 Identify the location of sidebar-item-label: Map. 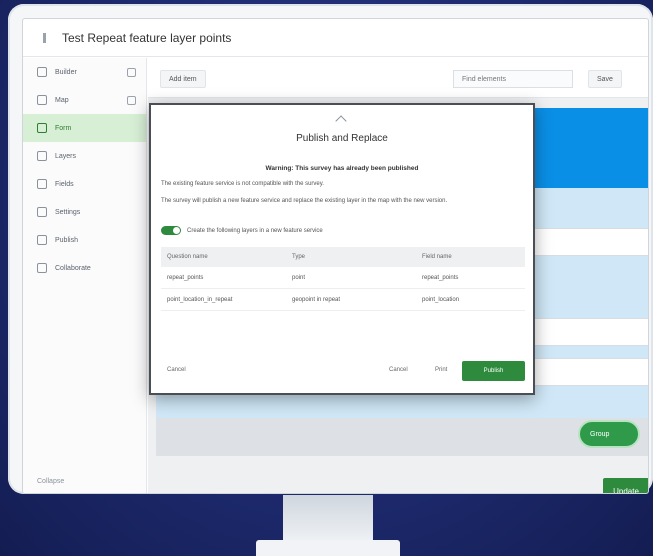
(62, 100).